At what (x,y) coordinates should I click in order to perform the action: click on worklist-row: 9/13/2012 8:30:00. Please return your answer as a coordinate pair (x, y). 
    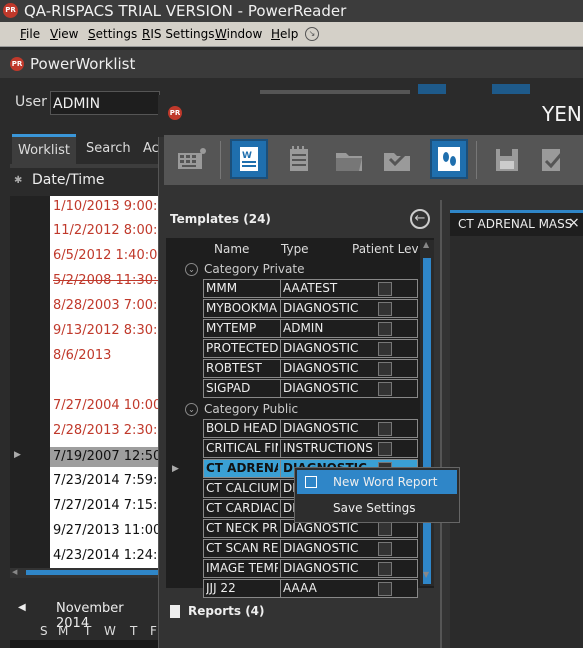
    Looking at the image, I should click on (105, 331).